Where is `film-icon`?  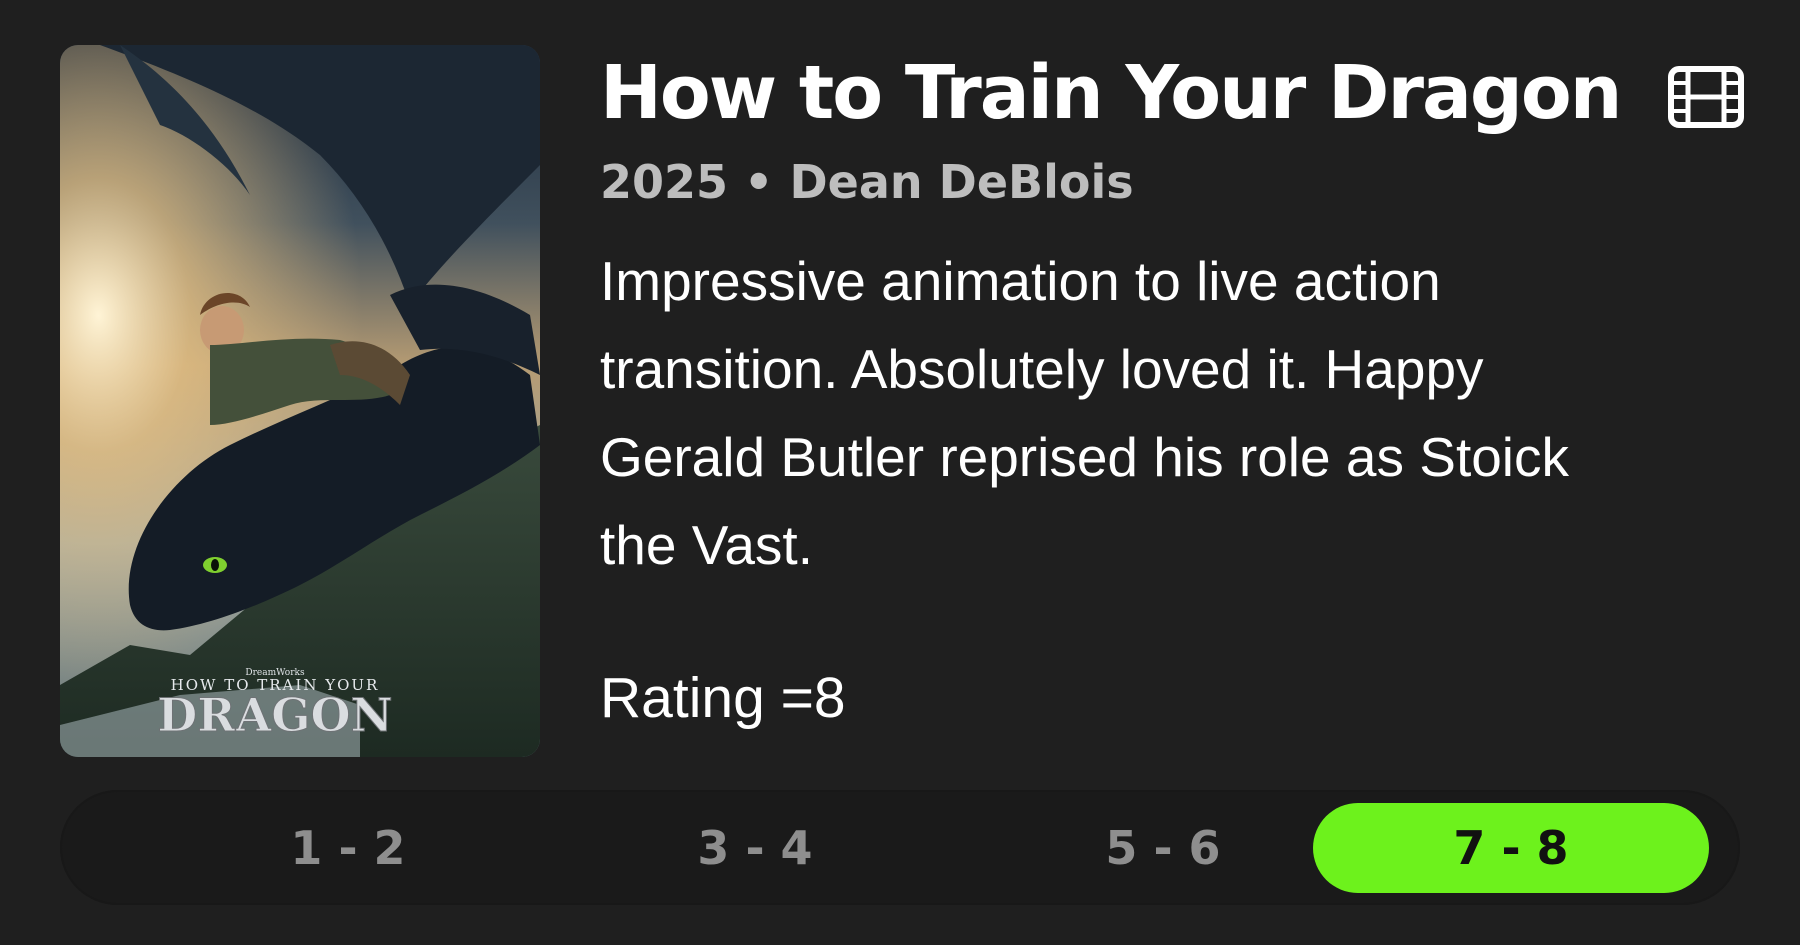
film-icon is located at coordinates (1706, 97).